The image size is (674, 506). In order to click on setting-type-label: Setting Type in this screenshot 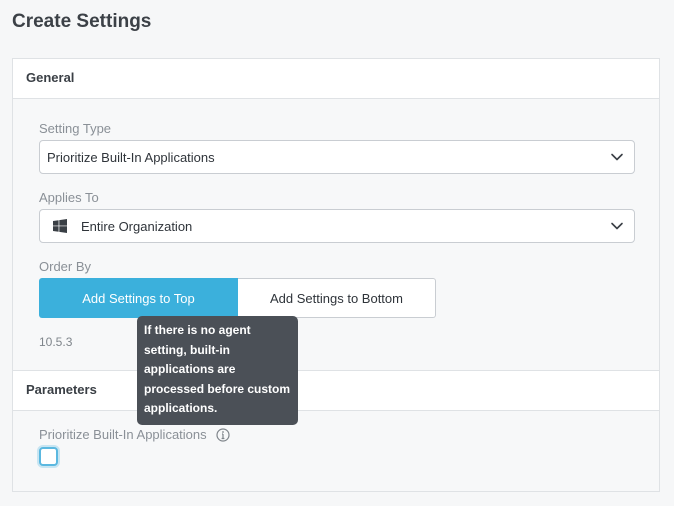, I will do `click(75, 128)`.